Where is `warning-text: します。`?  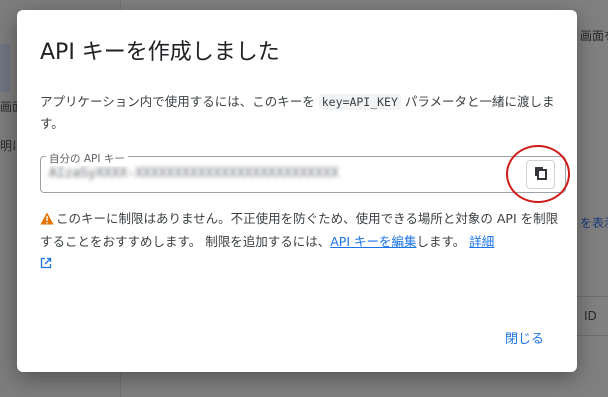
warning-text: します。 is located at coordinates (441, 241).